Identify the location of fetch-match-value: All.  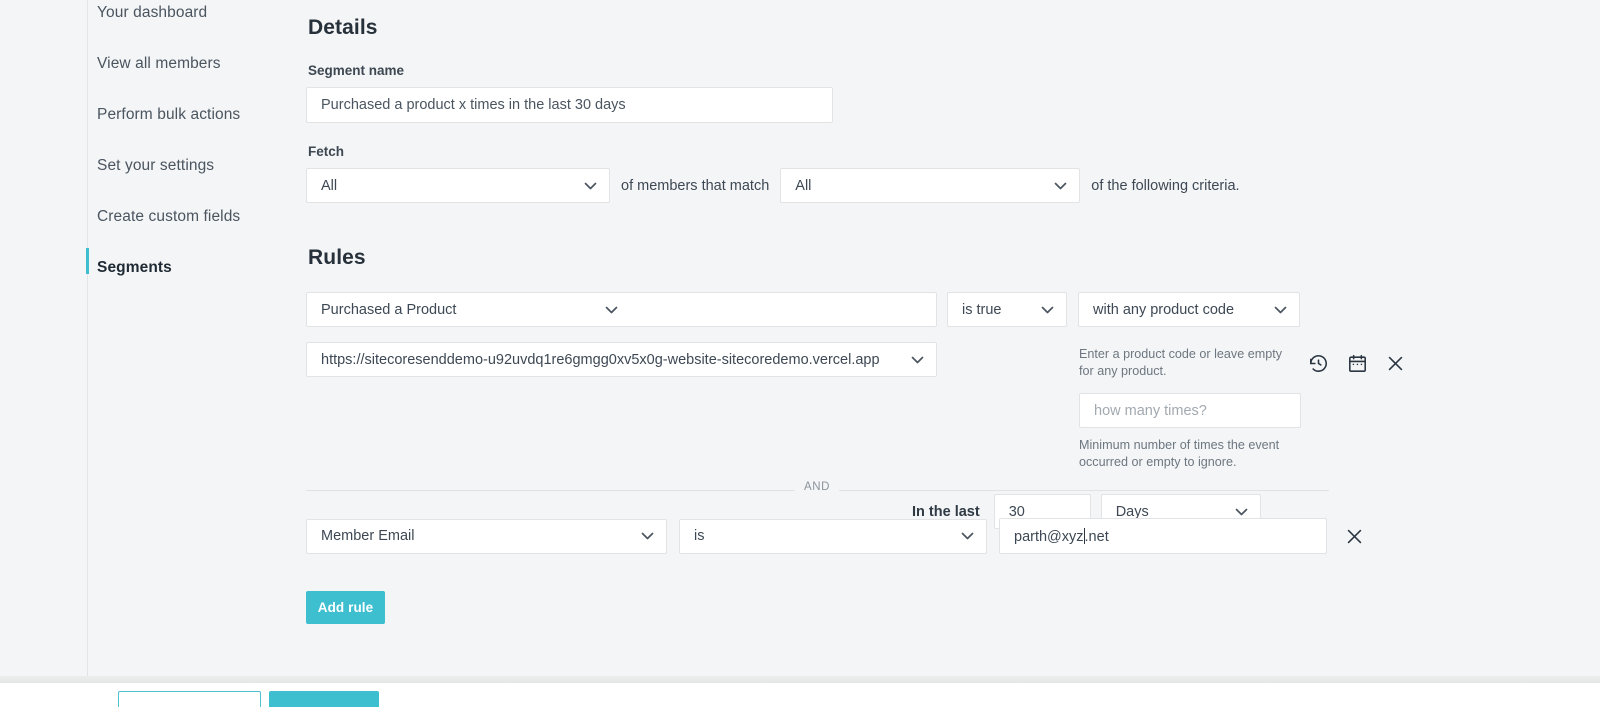
(803, 185).